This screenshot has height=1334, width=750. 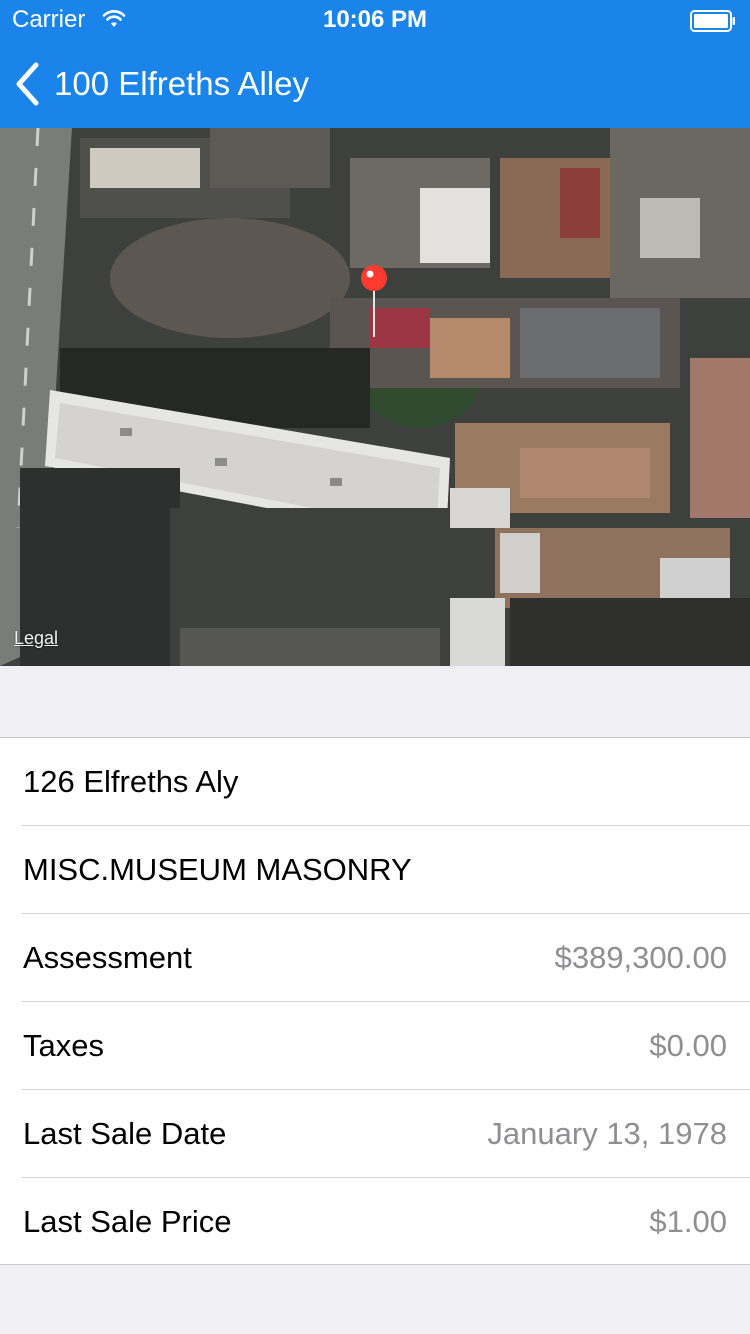 What do you see at coordinates (374, 301) in the screenshot?
I see `map-pin-icon` at bounding box center [374, 301].